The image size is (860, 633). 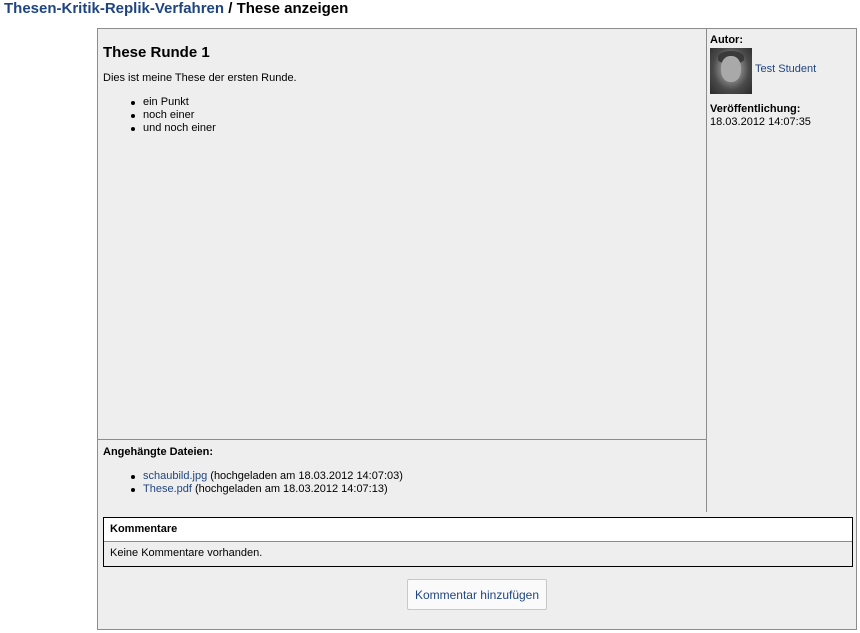 I want to click on published-date: 18.03.2012 14:07:35, so click(x=760, y=122).